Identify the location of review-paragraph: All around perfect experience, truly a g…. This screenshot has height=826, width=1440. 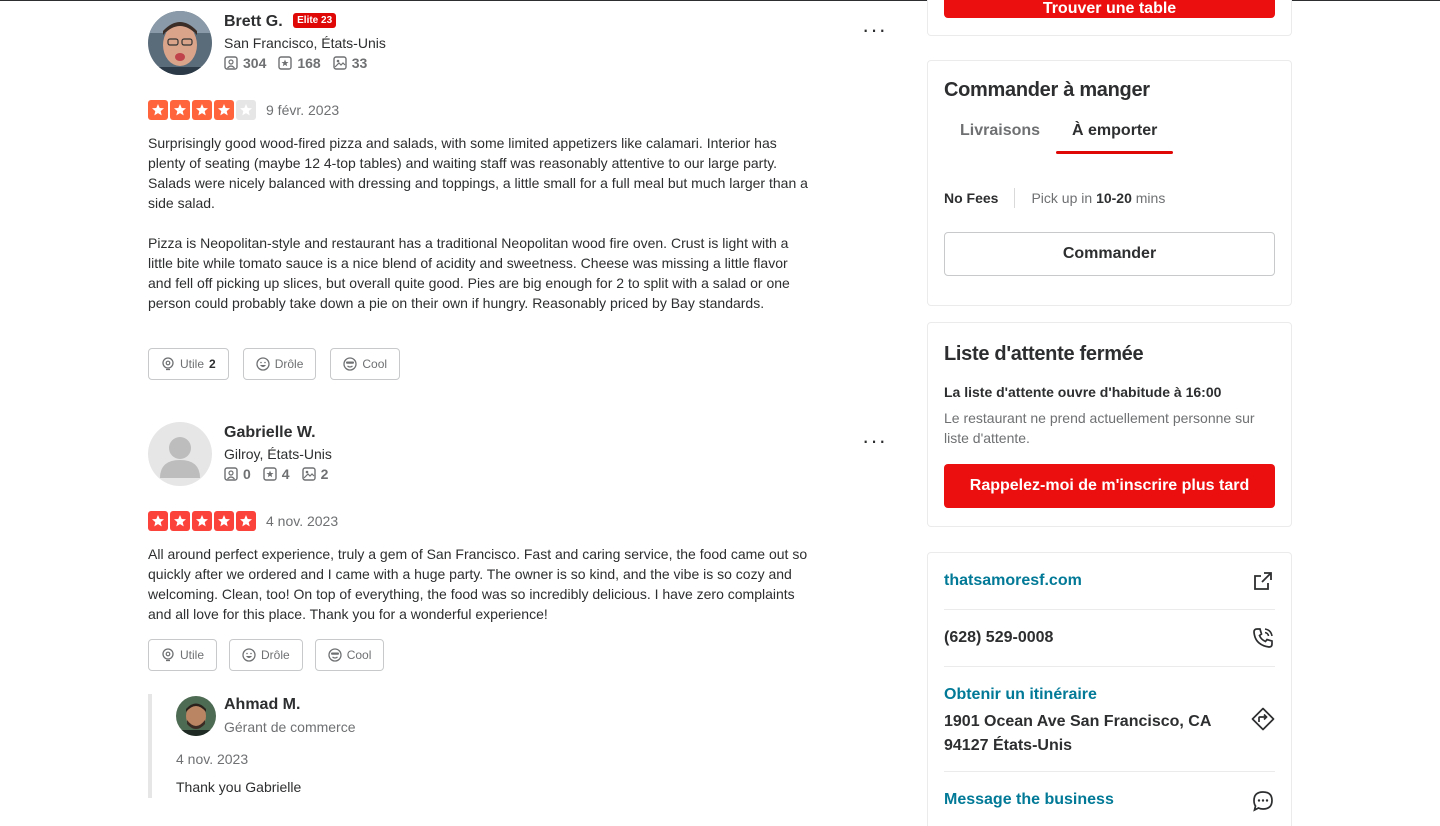
(478, 584).